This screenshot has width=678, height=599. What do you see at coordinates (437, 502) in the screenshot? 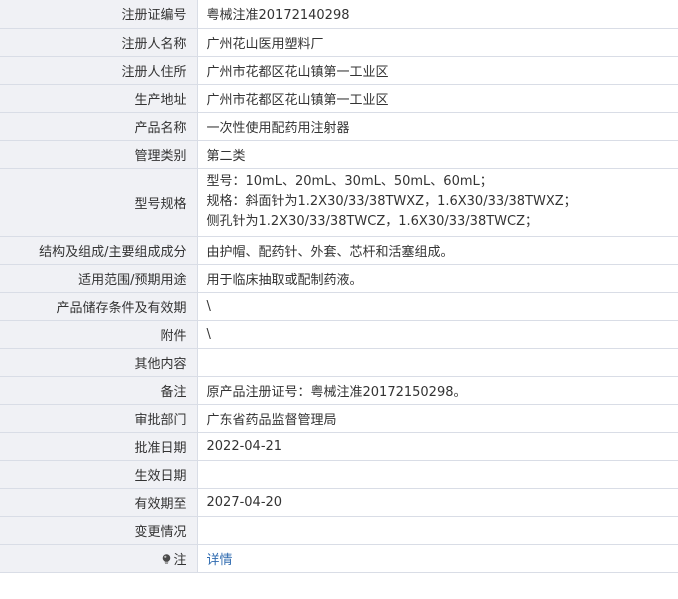
I see `value-valid-until: 2027-04-20` at bounding box center [437, 502].